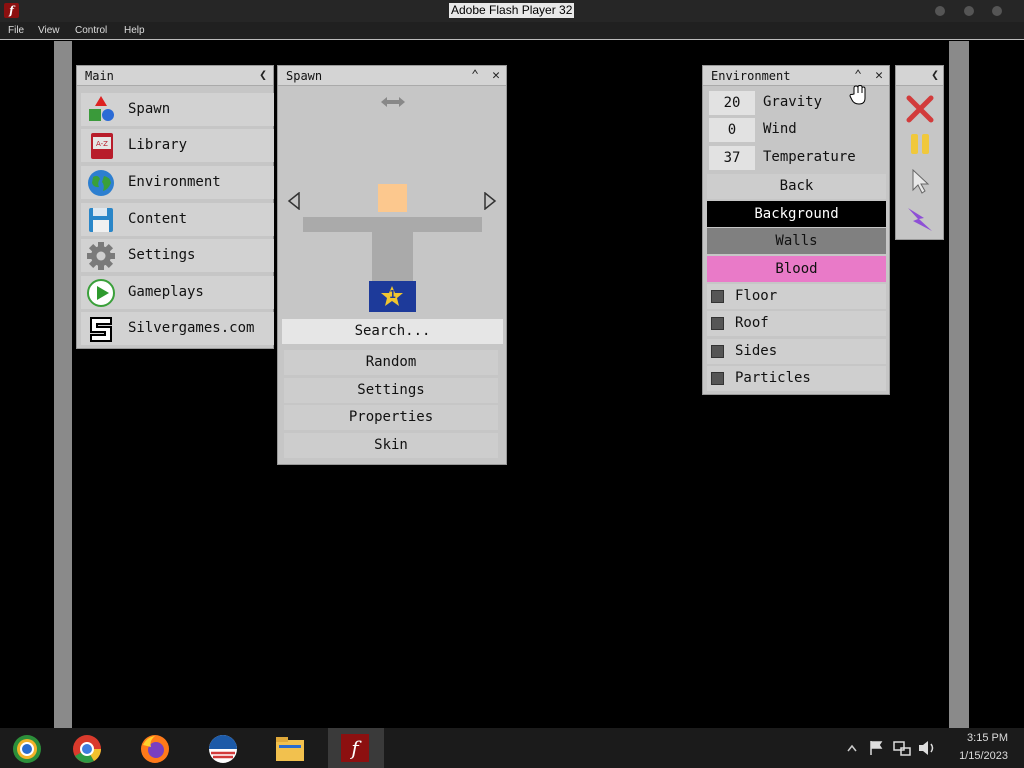 This screenshot has height=768, width=1024. Describe the element at coordinates (752, 323) in the screenshot. I see `roof-label: Roof` at that location.